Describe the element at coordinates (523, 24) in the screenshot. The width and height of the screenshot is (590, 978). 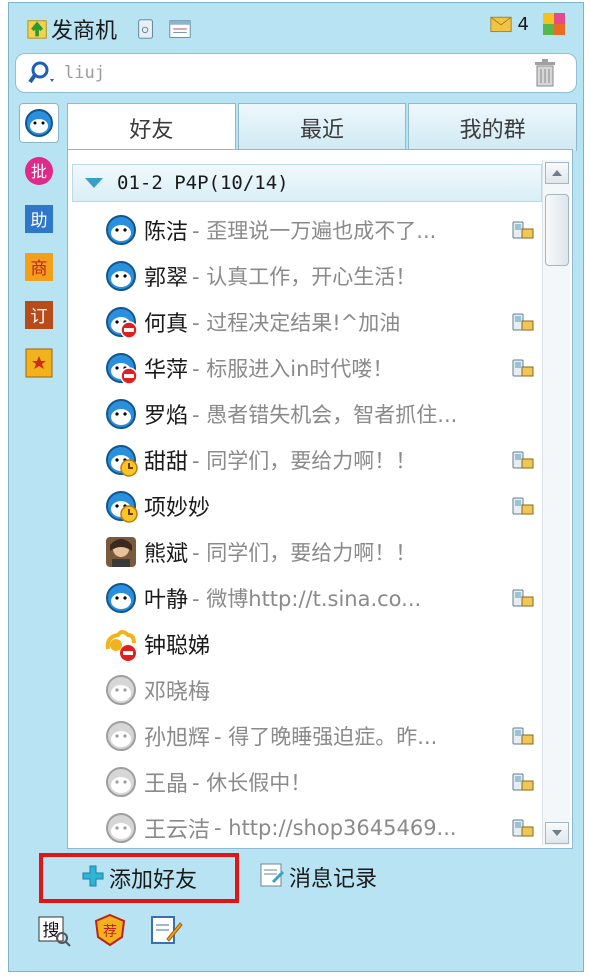
I see `unread-count: 4` at that location.